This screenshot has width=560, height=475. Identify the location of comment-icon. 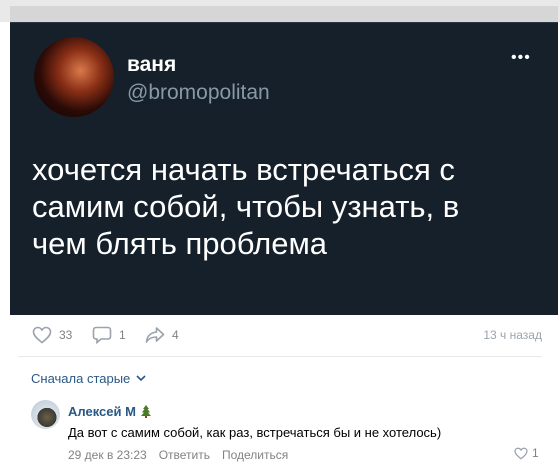
(102, 335).